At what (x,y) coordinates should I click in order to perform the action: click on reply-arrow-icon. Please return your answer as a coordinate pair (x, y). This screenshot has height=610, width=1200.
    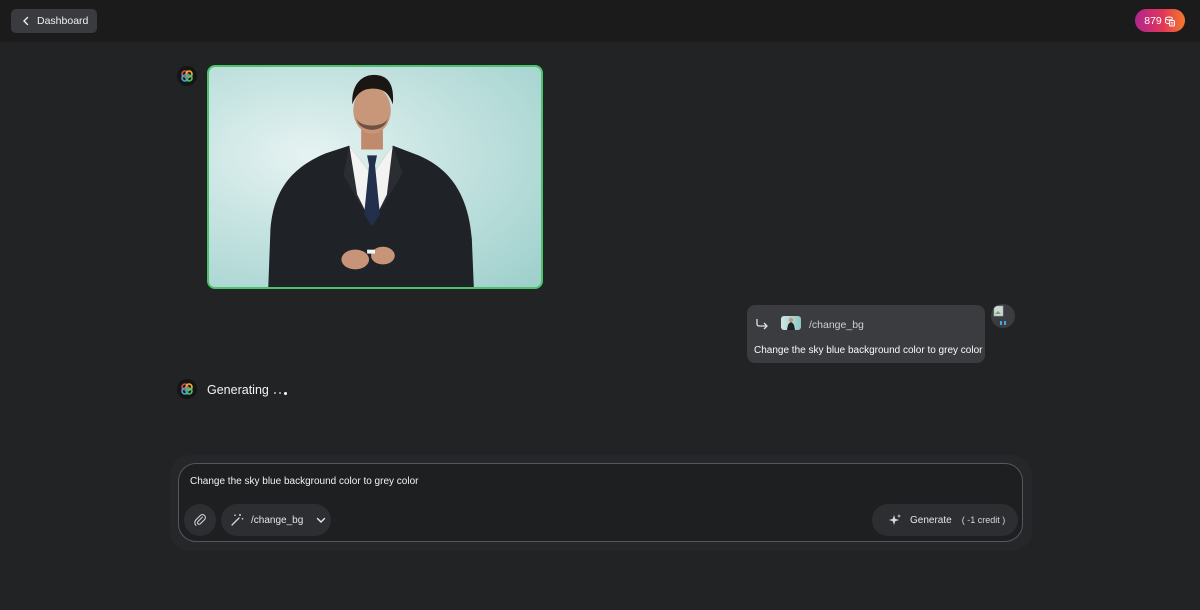
    Looking at the image, I should click on (762, 324).